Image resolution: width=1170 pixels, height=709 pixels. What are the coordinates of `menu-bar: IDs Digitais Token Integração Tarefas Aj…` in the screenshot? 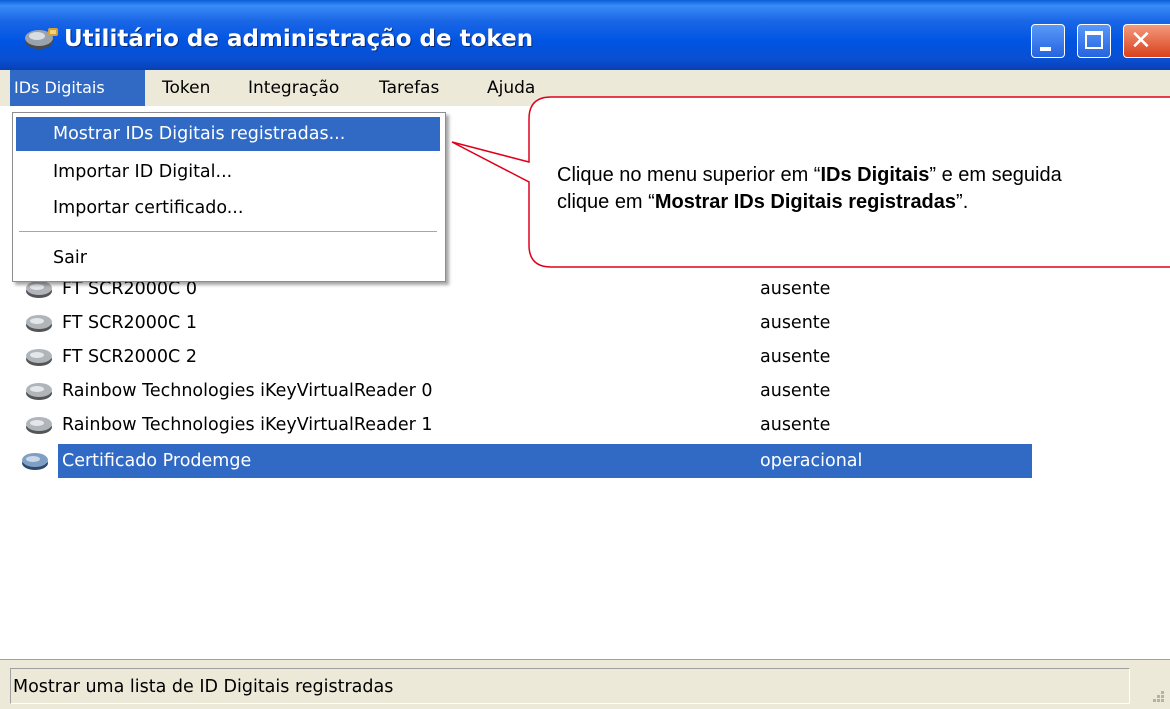 It's located at (585, 88).